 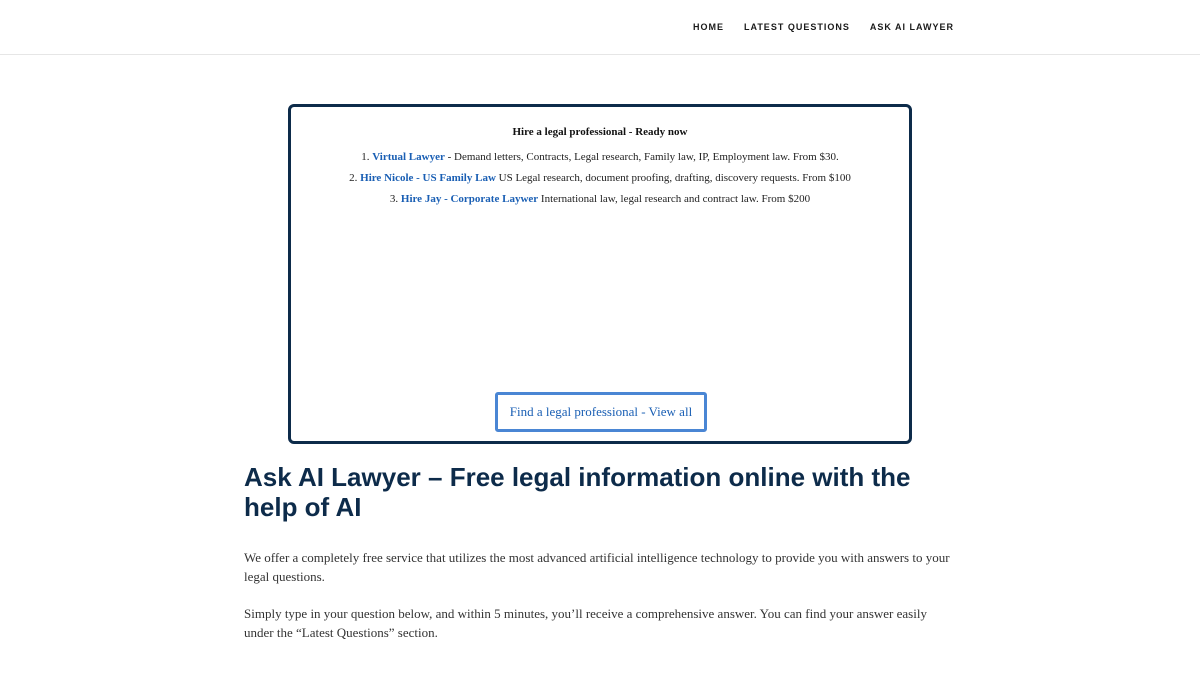 I want to click on hire-nicole-link: Hire Nicole - US Family Law, so click(x=428, y=178).